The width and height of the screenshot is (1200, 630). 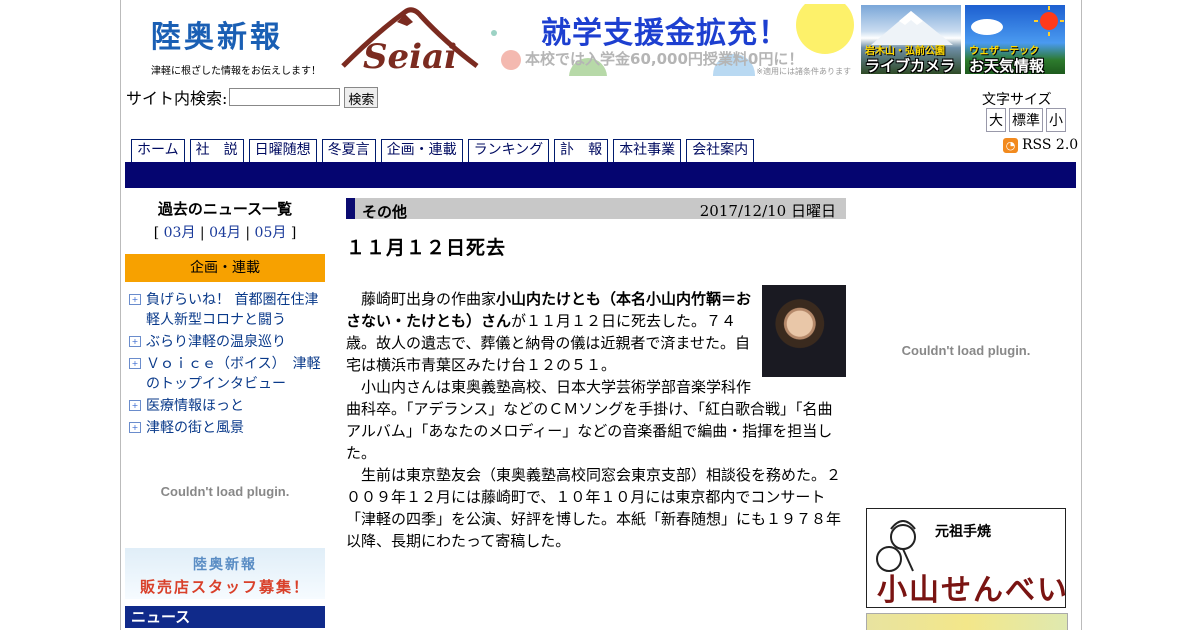 I want to click on plugin-error-left: Couldn't load plugin., so click(x=225, y=491).